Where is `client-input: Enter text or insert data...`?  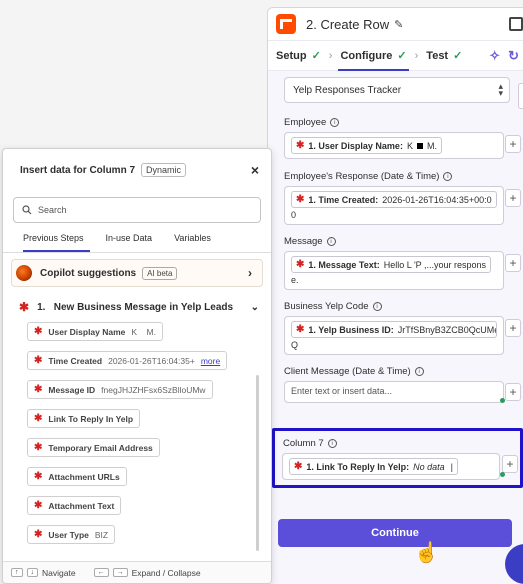
client-input: Enter text or insert data... is located at coordinates (394, 392).